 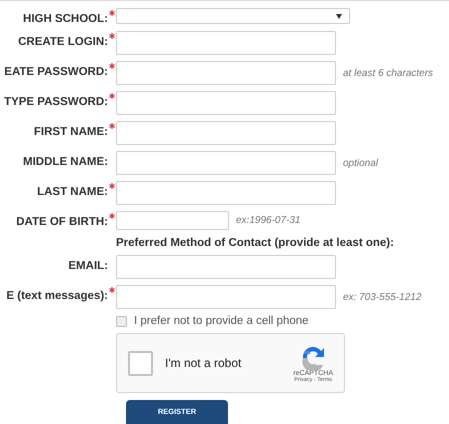 I want to click on section-heading: Preferred Method of Contact (provide at least one):, so click(x=255, y=243).